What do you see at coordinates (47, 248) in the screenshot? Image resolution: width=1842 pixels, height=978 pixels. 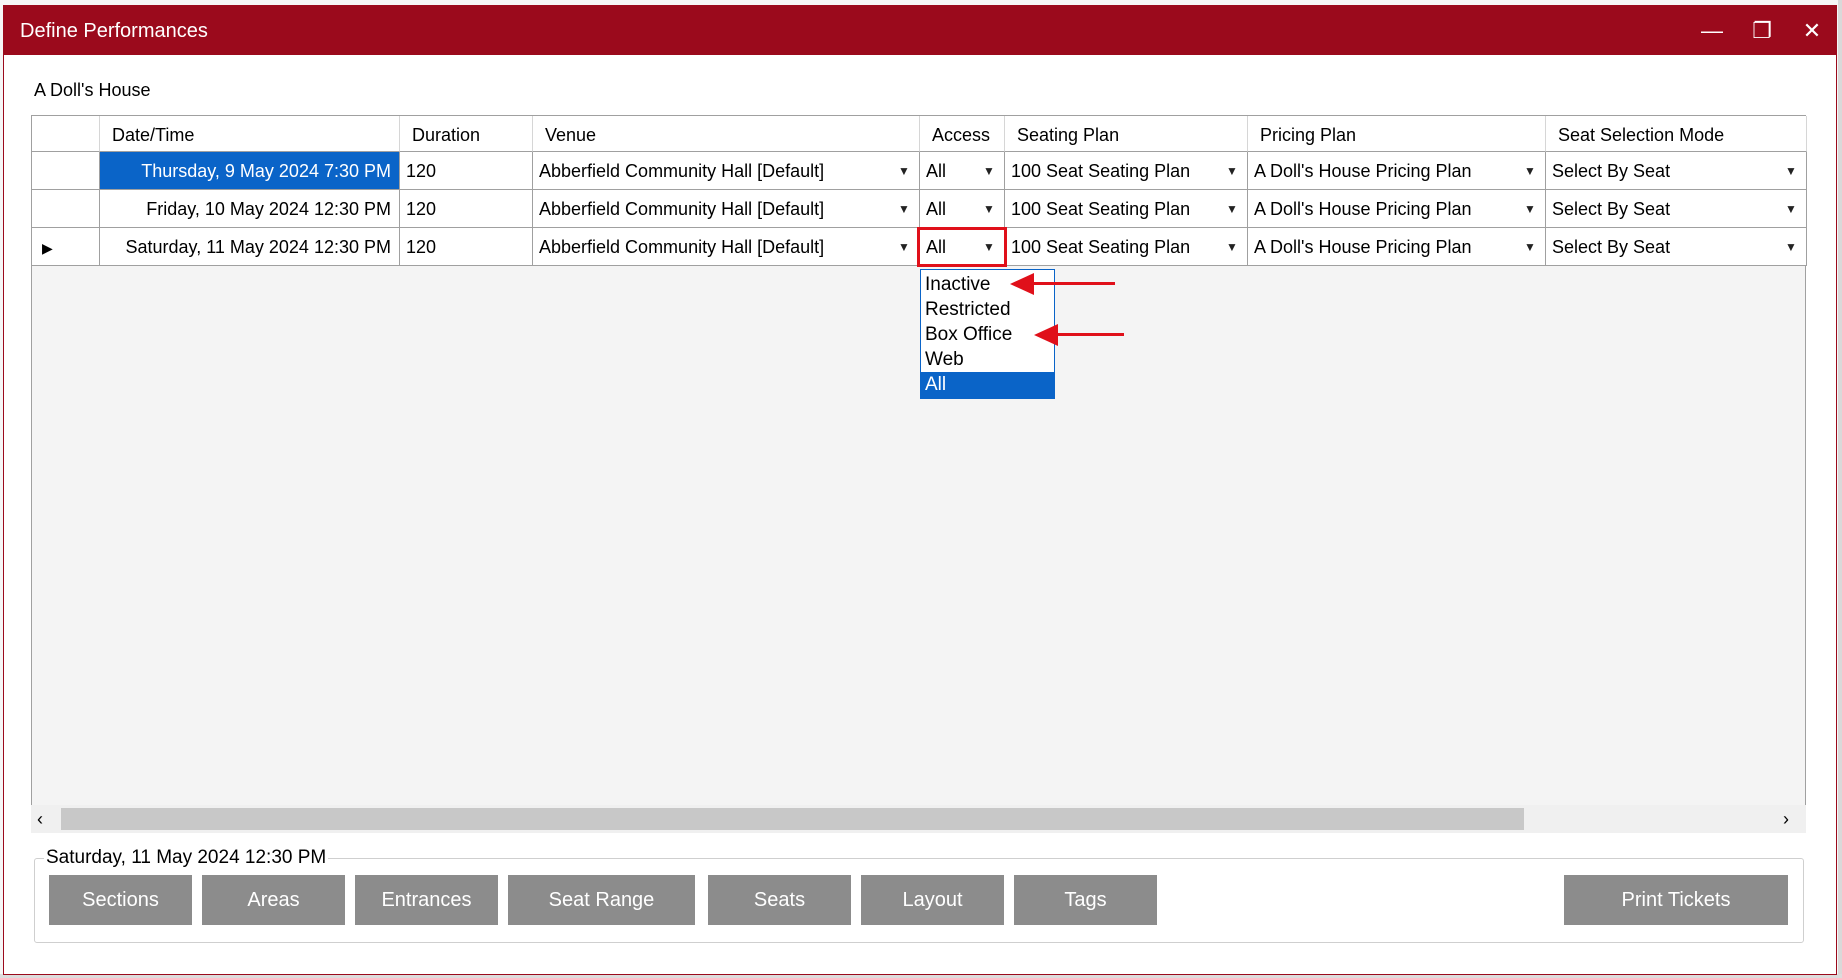 I see `current-row-icon: ▶` at bounding box center [47, 248].